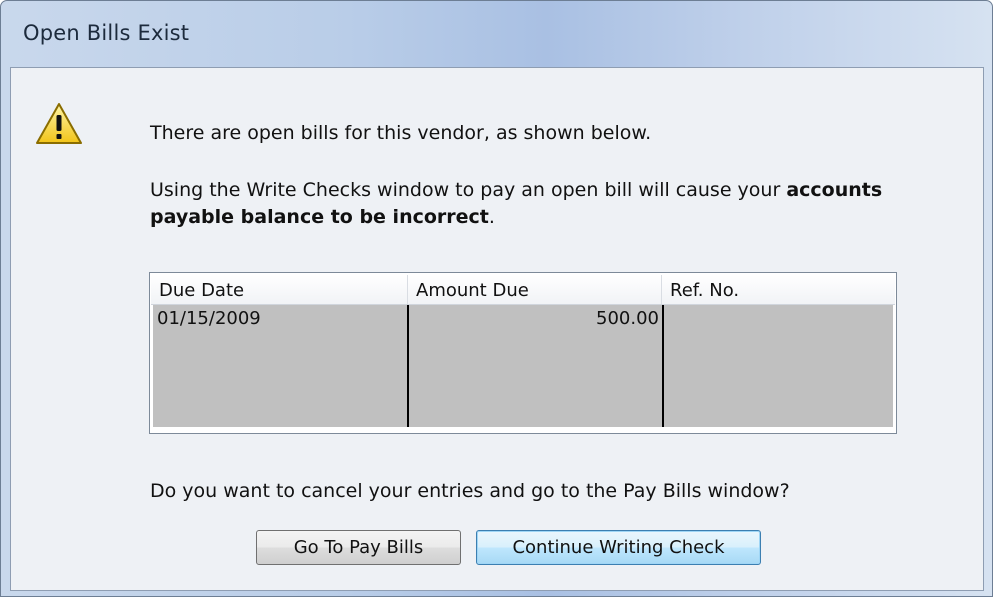 This screenshot has width=993, height=597. Describe the element at coordinates (534, 319) in the screenshot. I see `cell-amount-due: 500.00` at that location.